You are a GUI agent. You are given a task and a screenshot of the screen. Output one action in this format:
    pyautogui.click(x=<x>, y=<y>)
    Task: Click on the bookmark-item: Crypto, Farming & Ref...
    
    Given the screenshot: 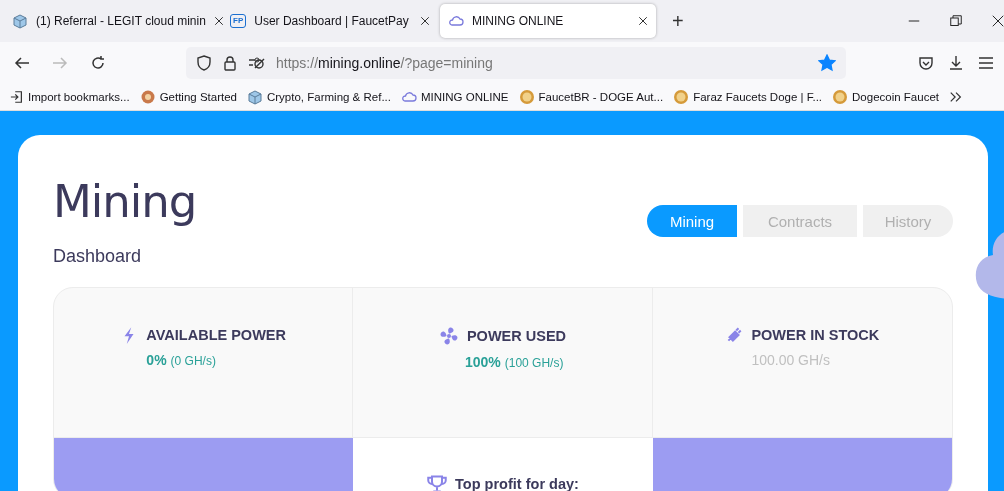 What is the action you would take?
    pyautogui.click(x=319, y=97)
    